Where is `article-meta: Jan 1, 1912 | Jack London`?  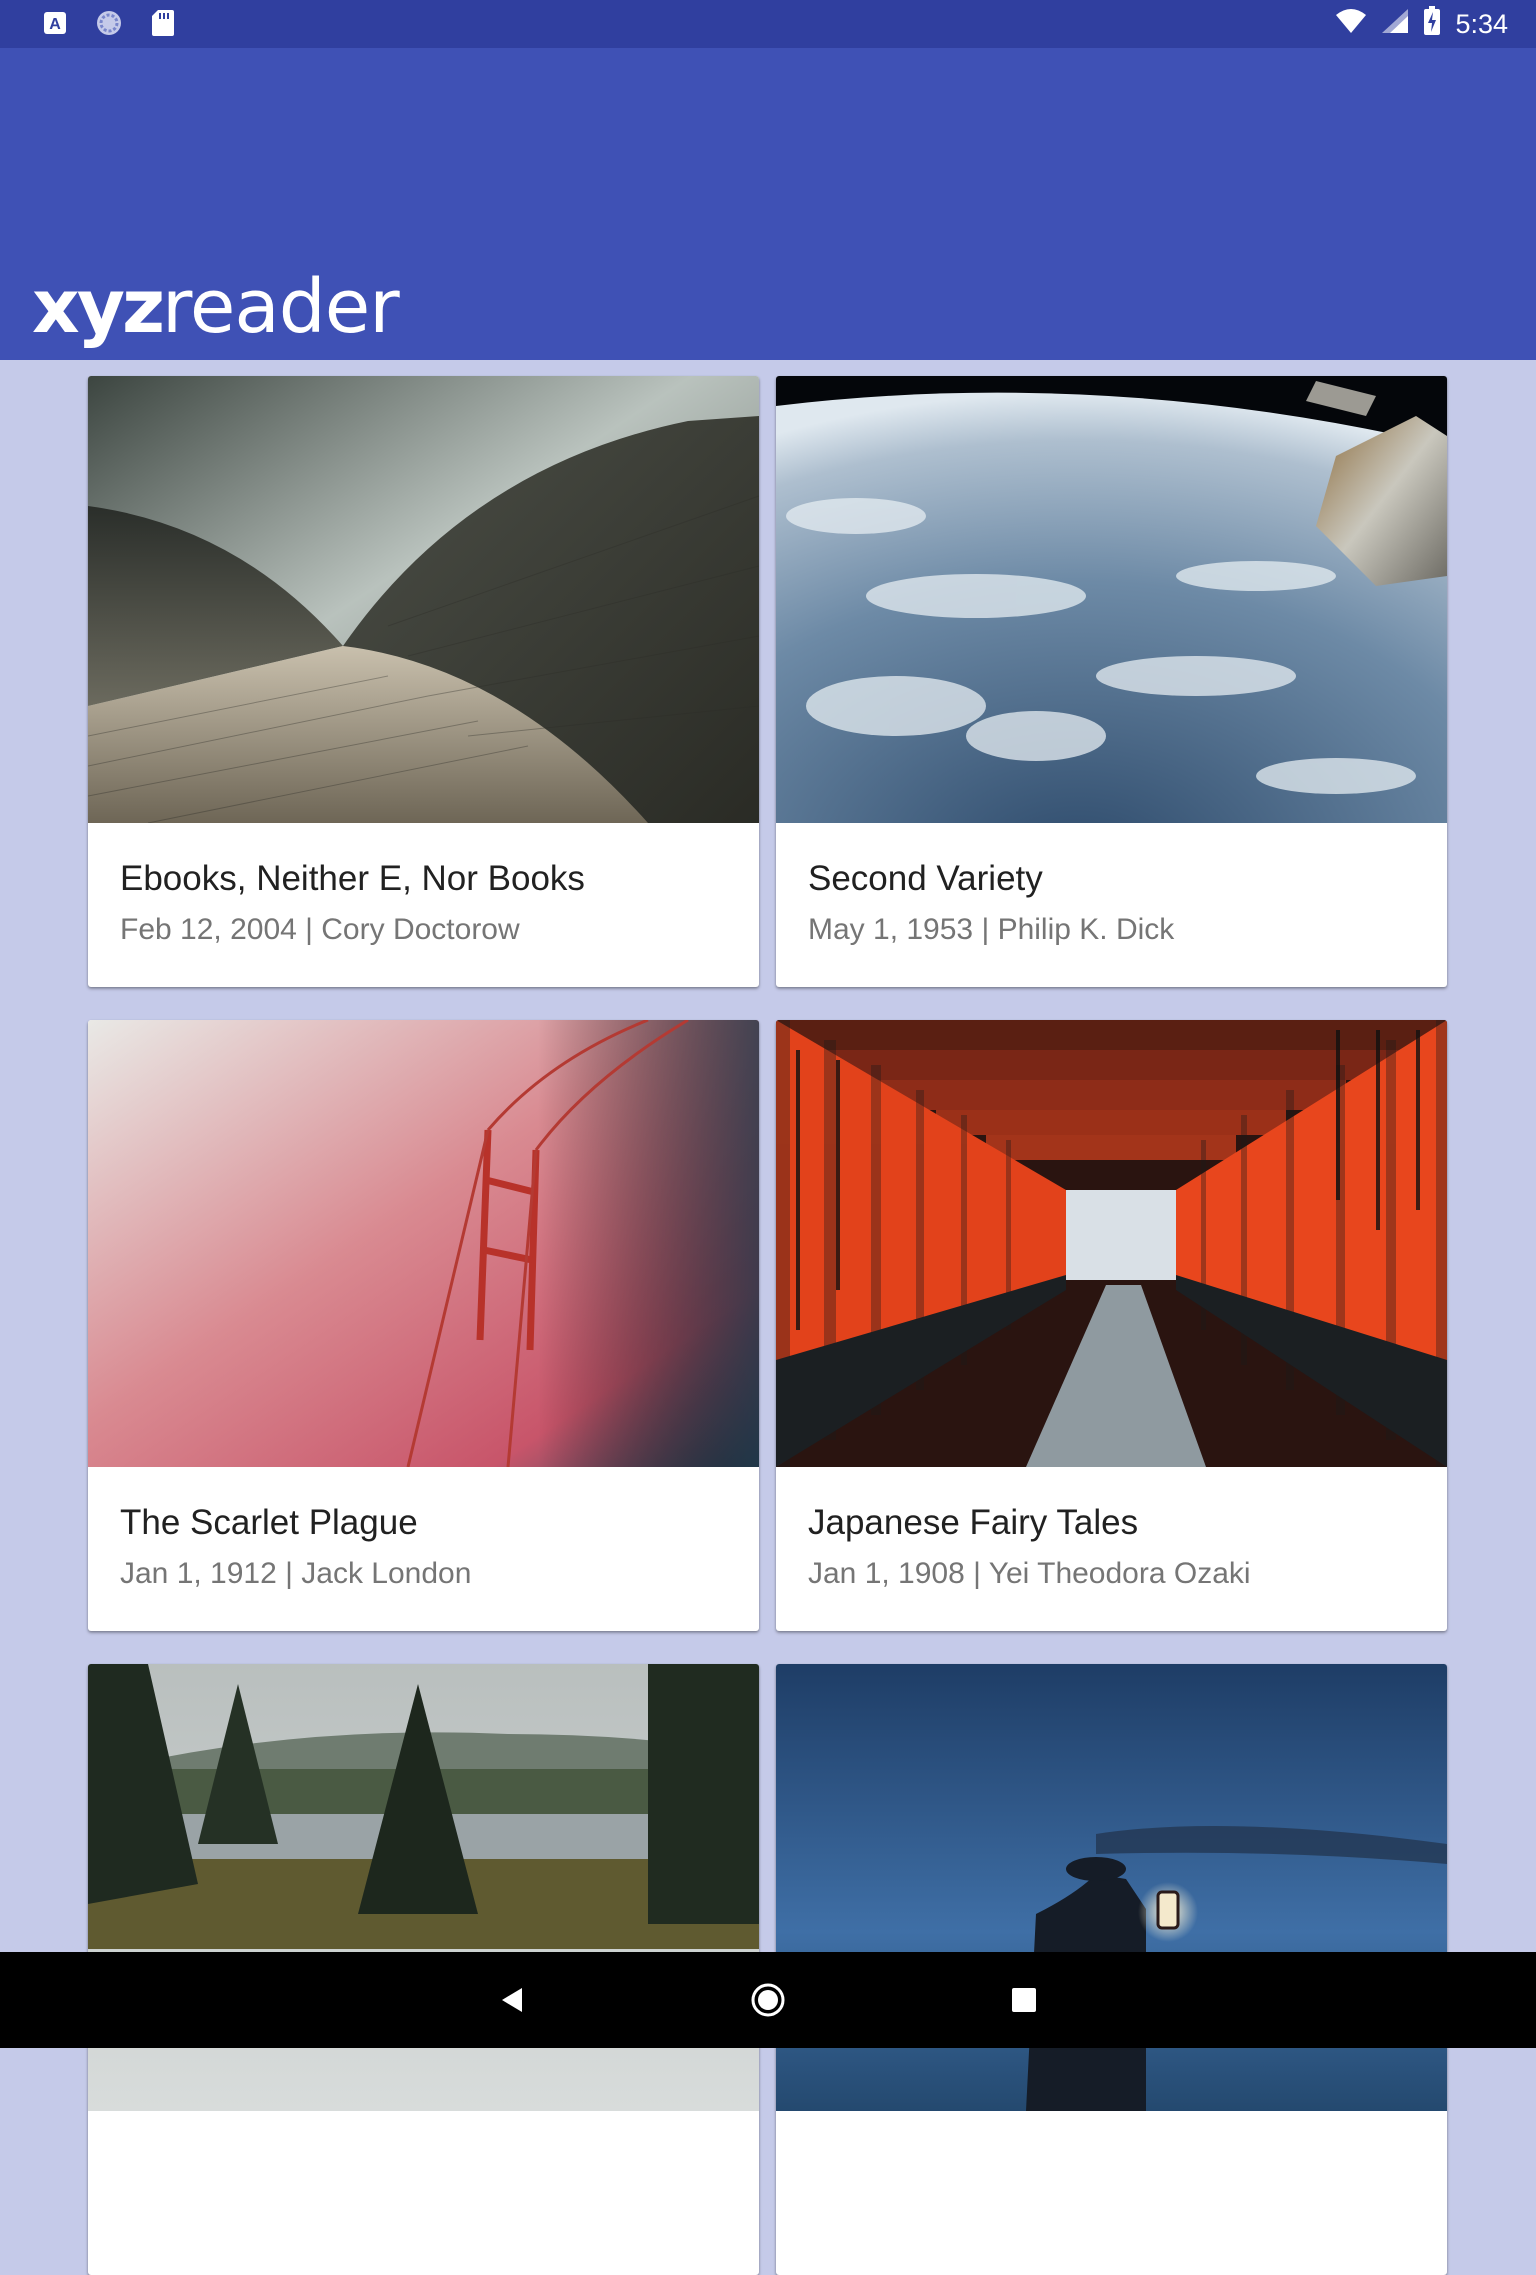 article-meta: Jan 1, 1912 | Jack London is located at coordinates (296, 1573).